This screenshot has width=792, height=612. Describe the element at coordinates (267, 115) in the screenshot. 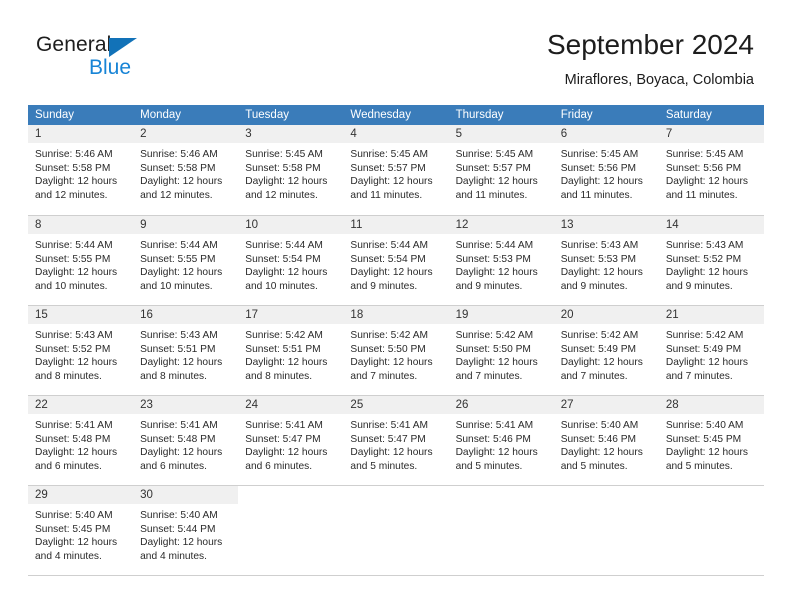

I see `weekday-header-tuesday: Tuesday` at that location.